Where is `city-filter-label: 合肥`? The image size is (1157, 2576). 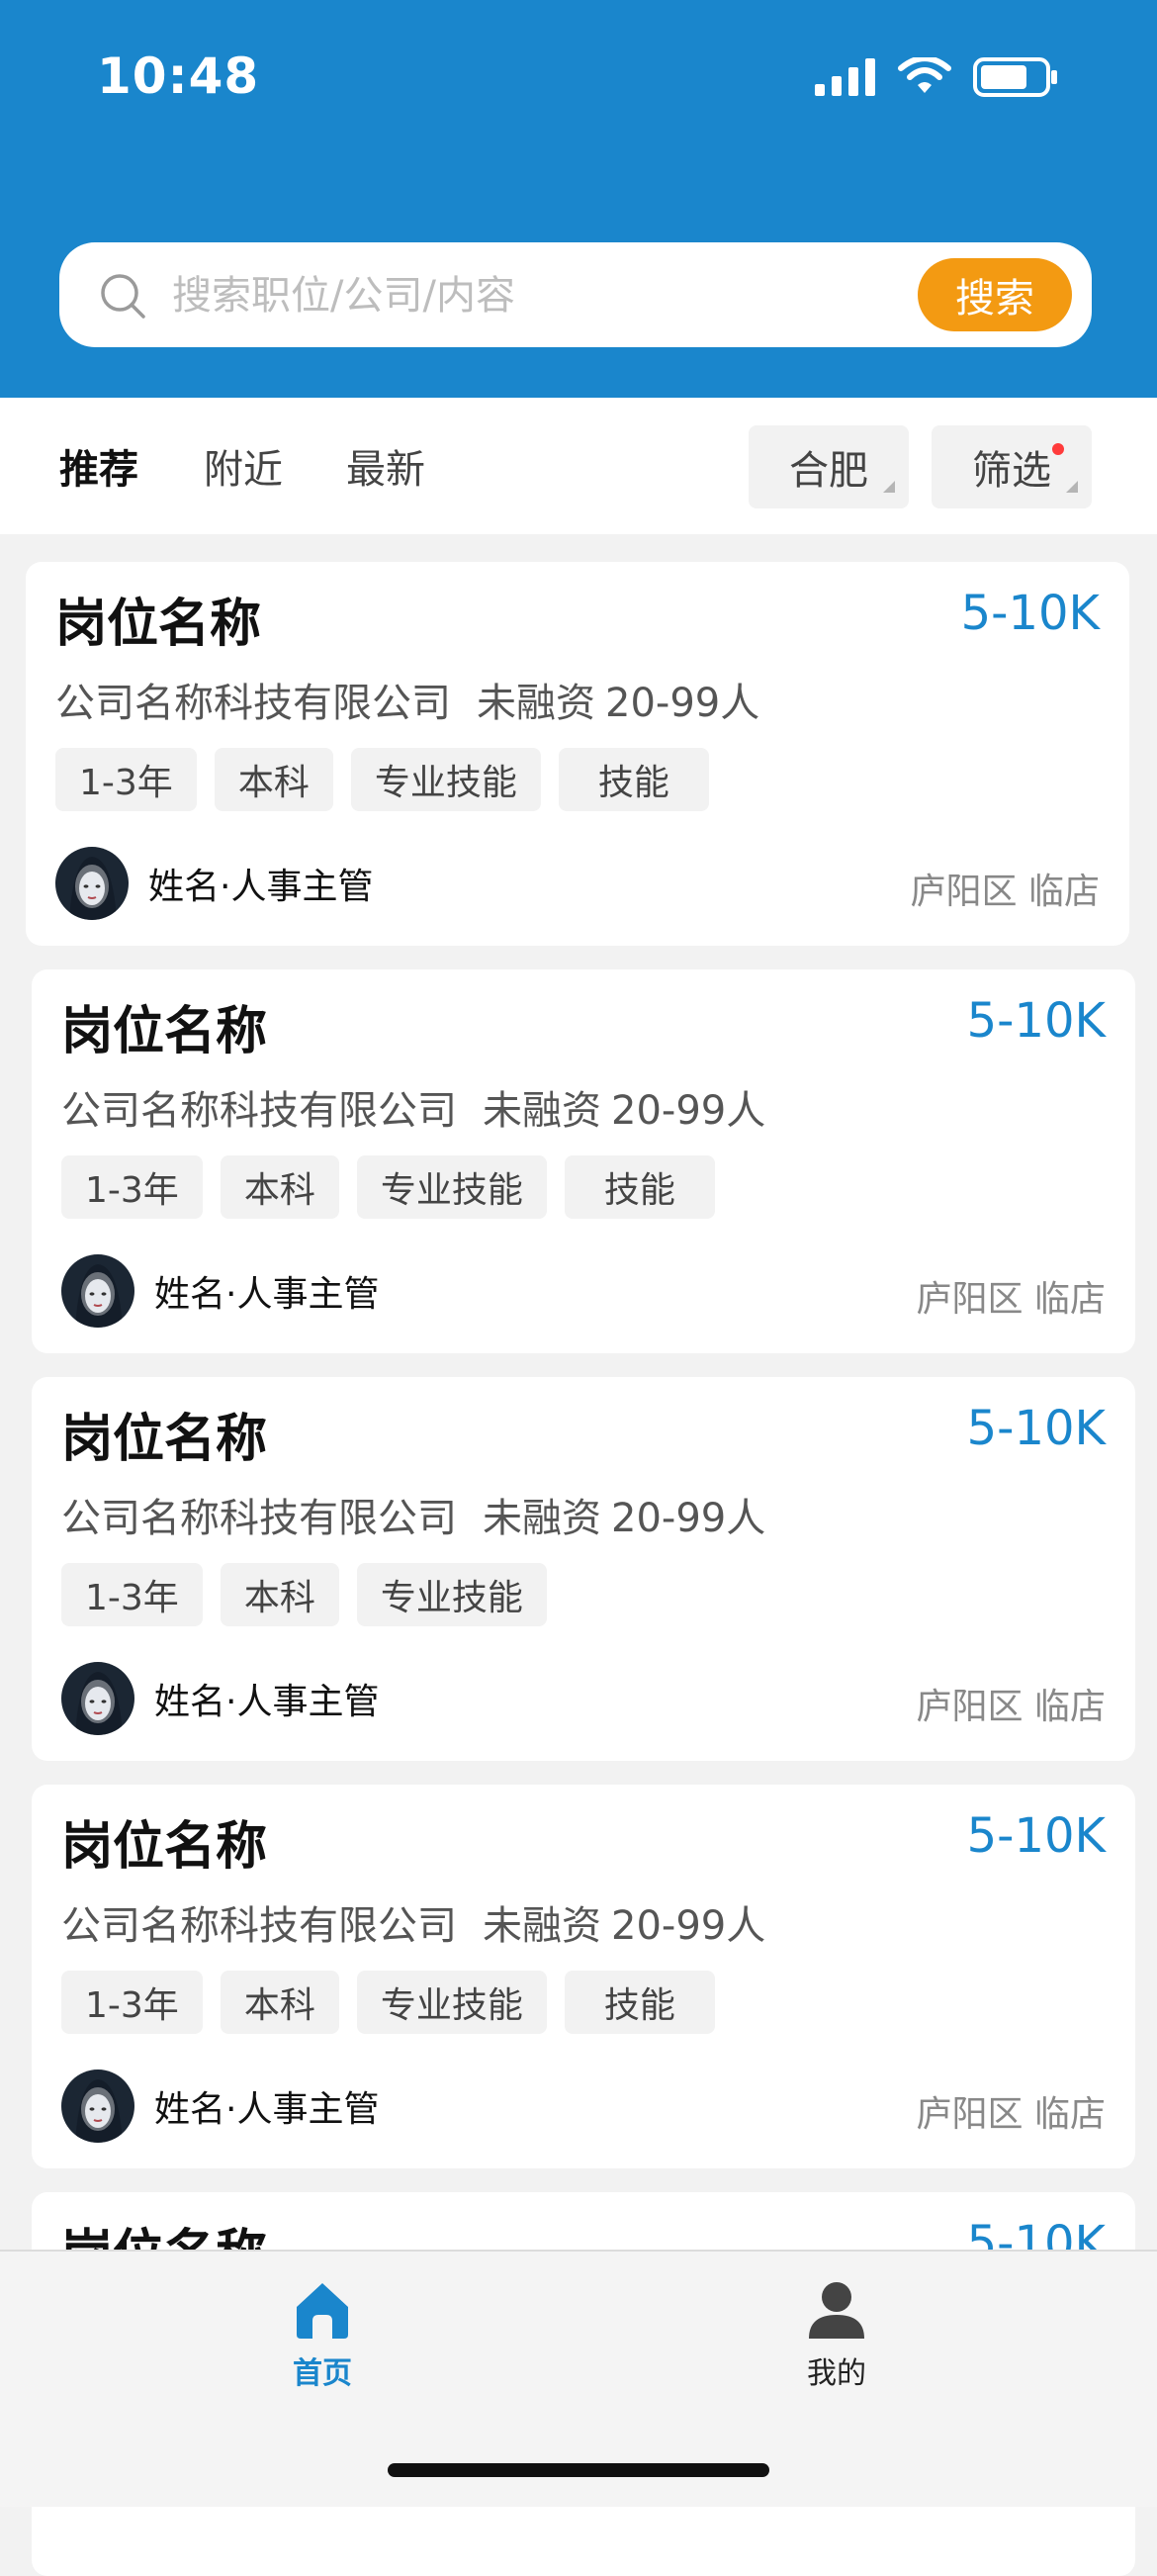
city-filter-label: 合肥 is located at coordinates (829, 471).